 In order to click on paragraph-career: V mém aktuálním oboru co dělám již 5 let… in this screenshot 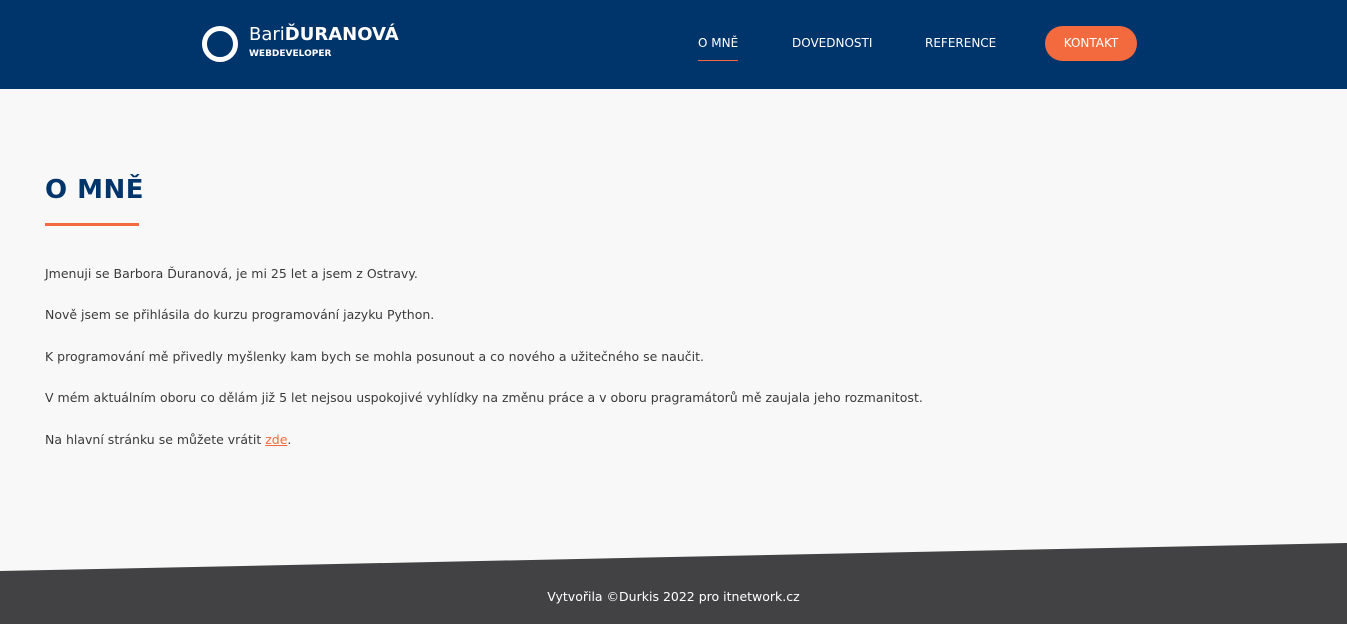, I will do `click(484, 397)`.